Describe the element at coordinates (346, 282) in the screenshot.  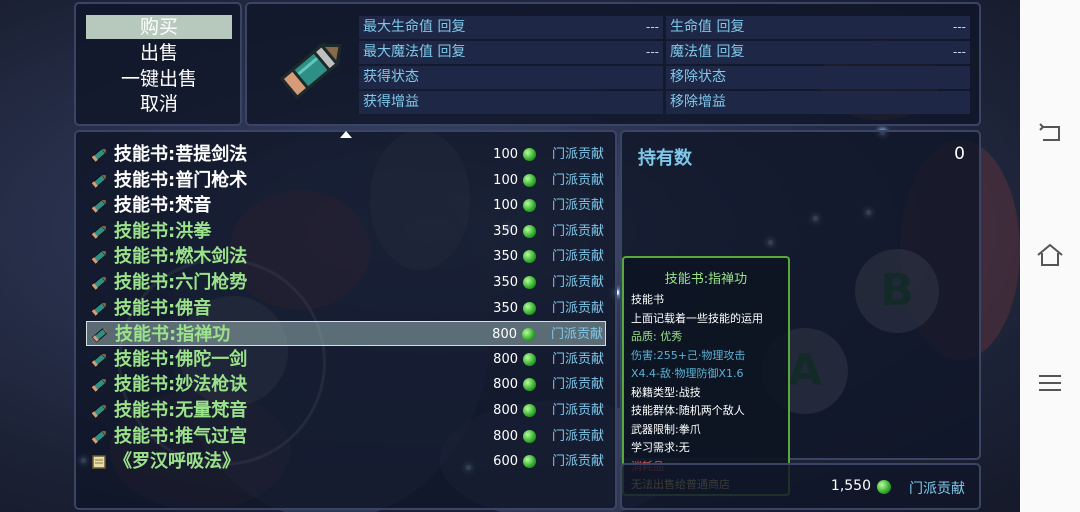
I see `shop-item-row: 技能书:六门枪势 350 门派贡献` at that location.